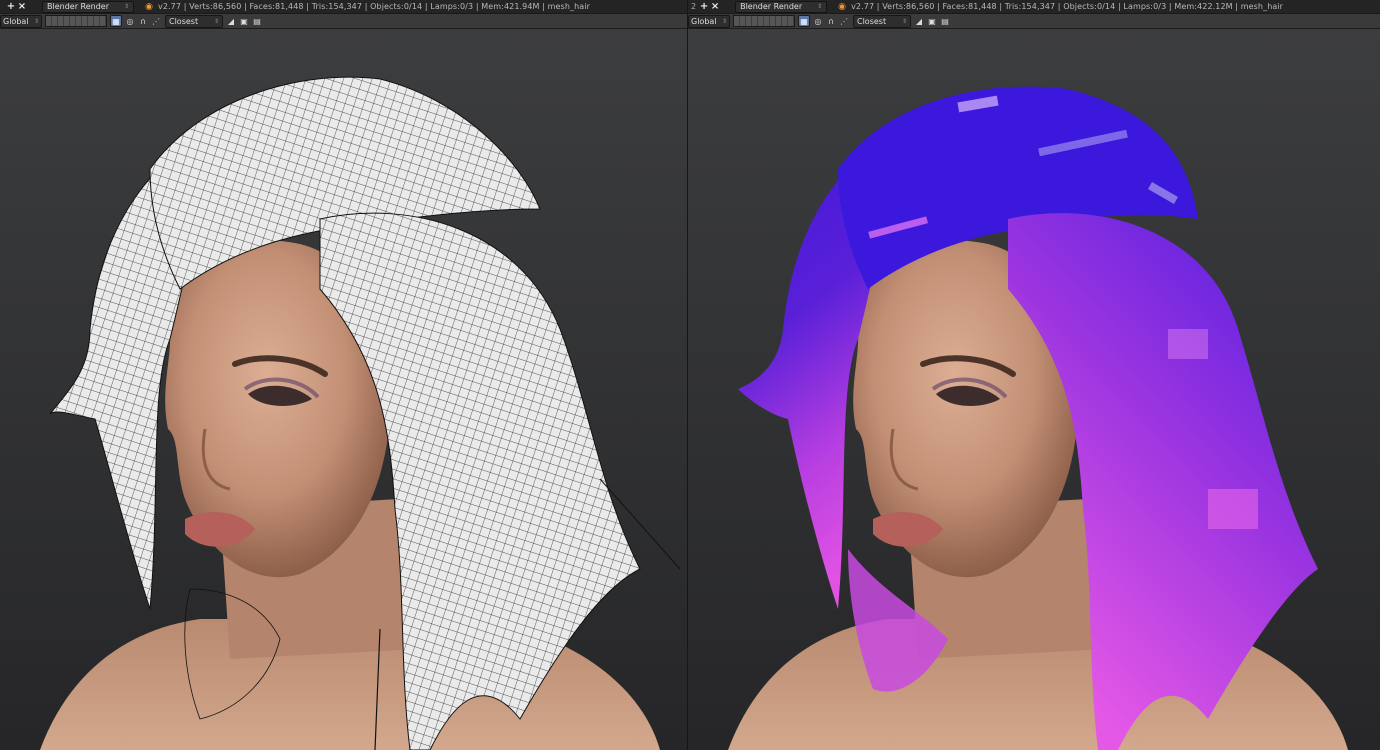 This screenshot has width=1380, height=750. Describe the element at coordinates (694, 6) in the screenshot. I see `workspace-number: 2` at that location.